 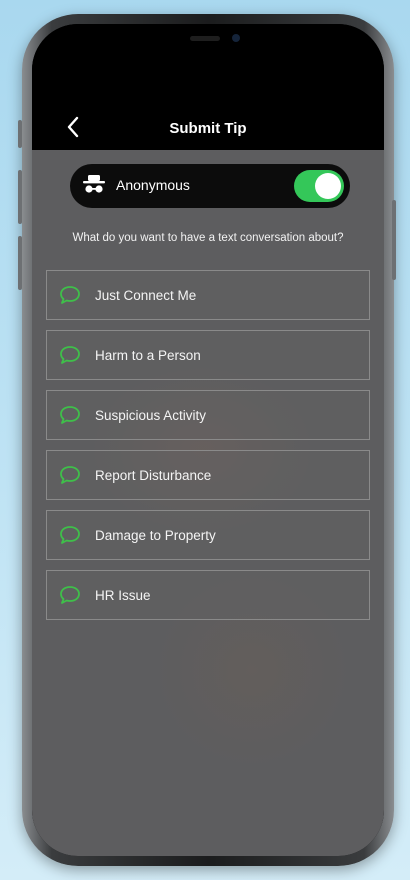 What do you see at coordinates (94, 184) in the screenshot?
I see `incognito-icon` at bounding box center [94, 184].